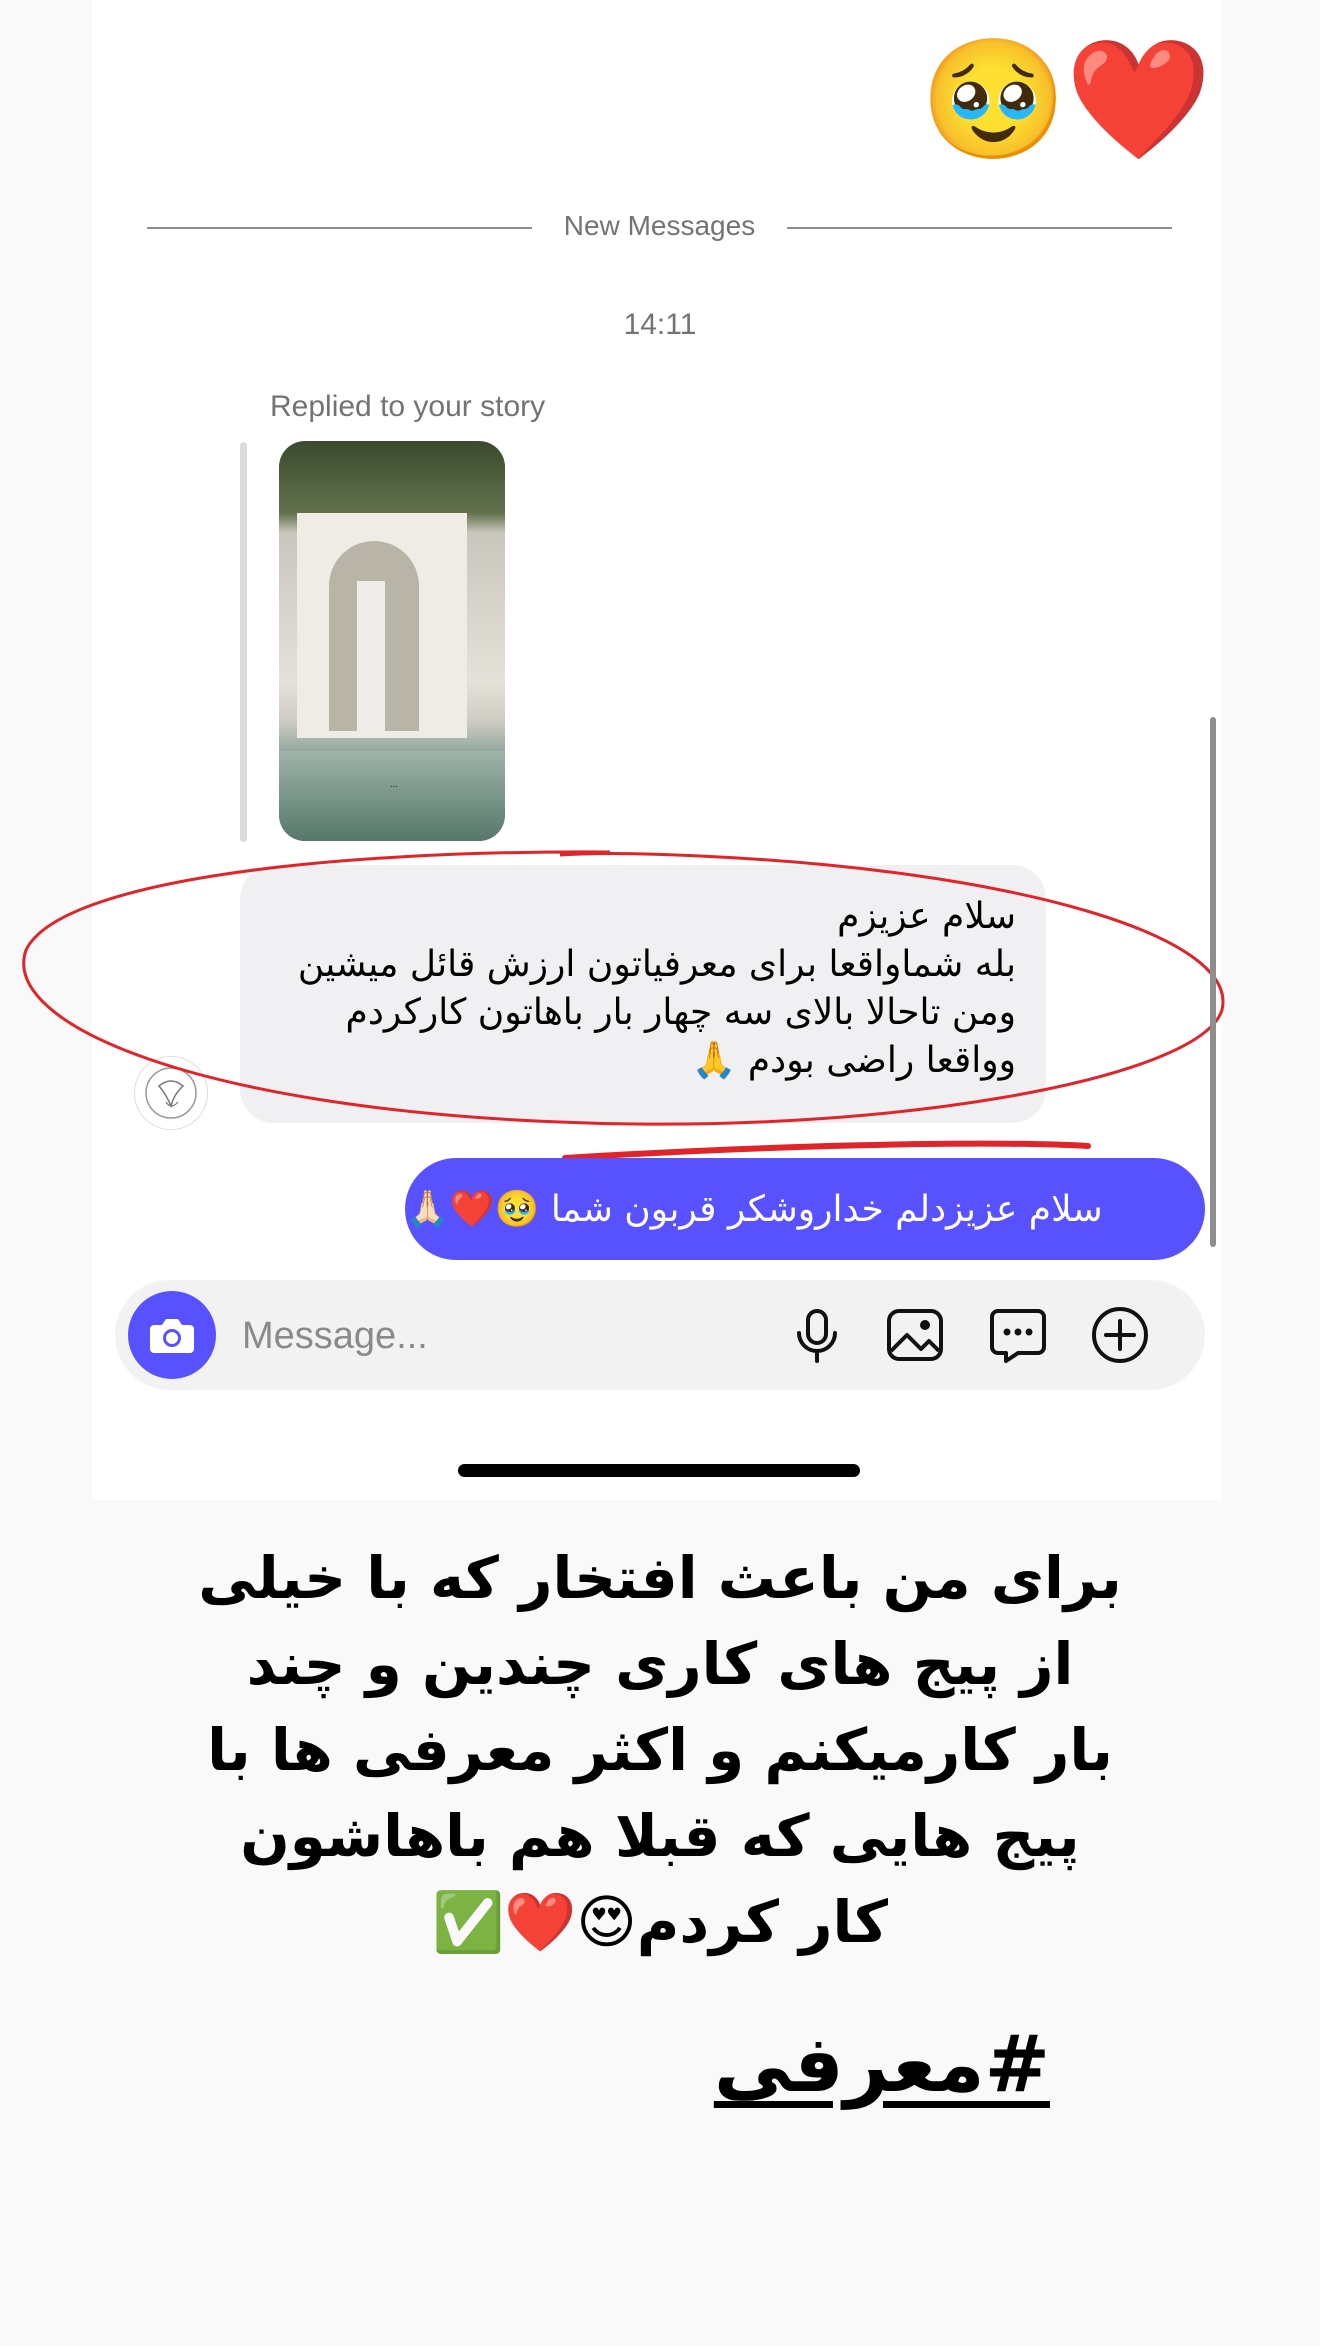 This screenshot has width=1320, height=2346. Describe the element at coordinates (392, 796) in the screenshot. I see `story-pool-shape` at that location.